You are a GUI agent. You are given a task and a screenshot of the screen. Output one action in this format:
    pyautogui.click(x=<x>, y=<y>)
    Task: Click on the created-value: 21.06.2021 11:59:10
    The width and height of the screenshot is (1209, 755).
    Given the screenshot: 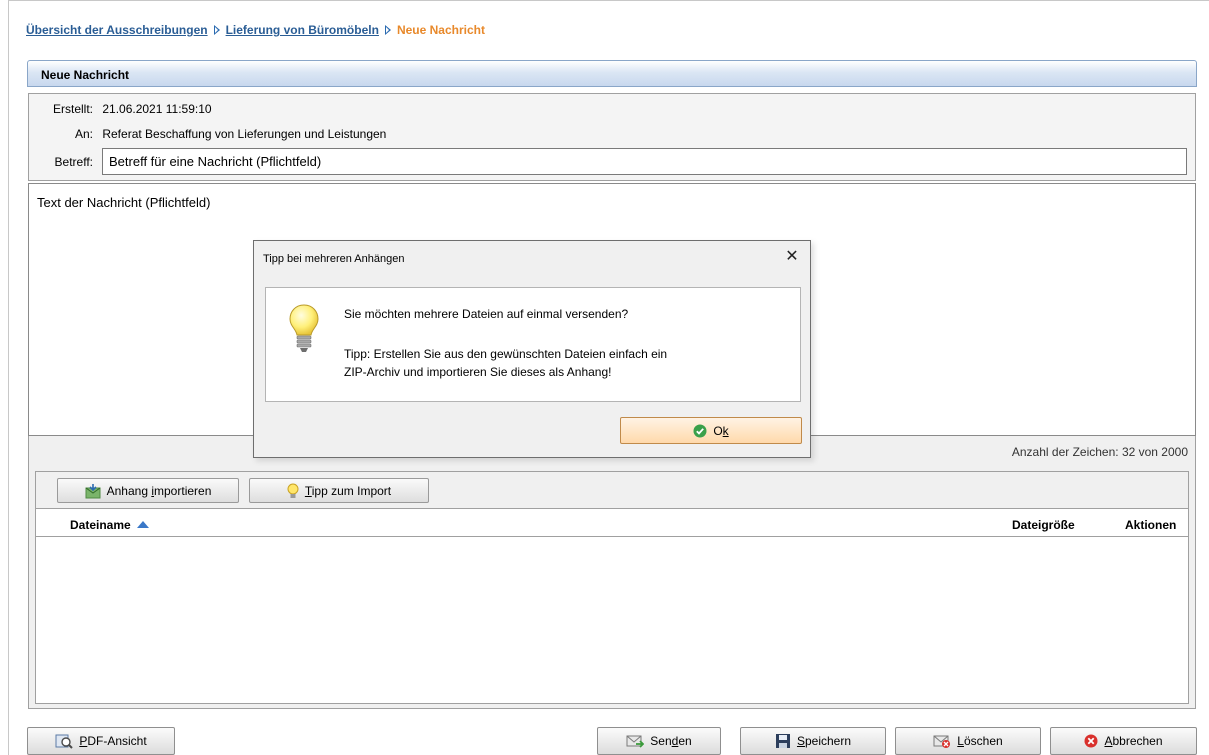 What is the action you would take?
    pyautogui.click(x=157, y=109)
    